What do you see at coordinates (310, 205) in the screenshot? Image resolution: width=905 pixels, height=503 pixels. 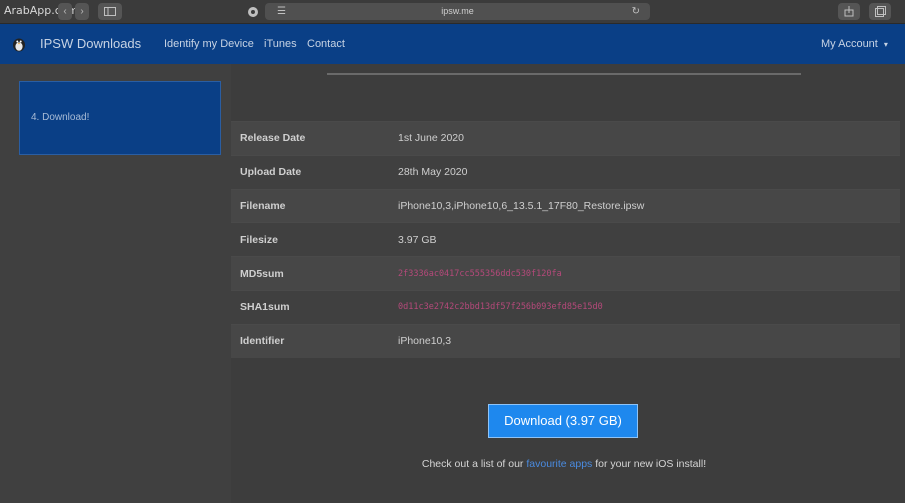 I see `row-key: Filename` at bounding box center [310, 205].